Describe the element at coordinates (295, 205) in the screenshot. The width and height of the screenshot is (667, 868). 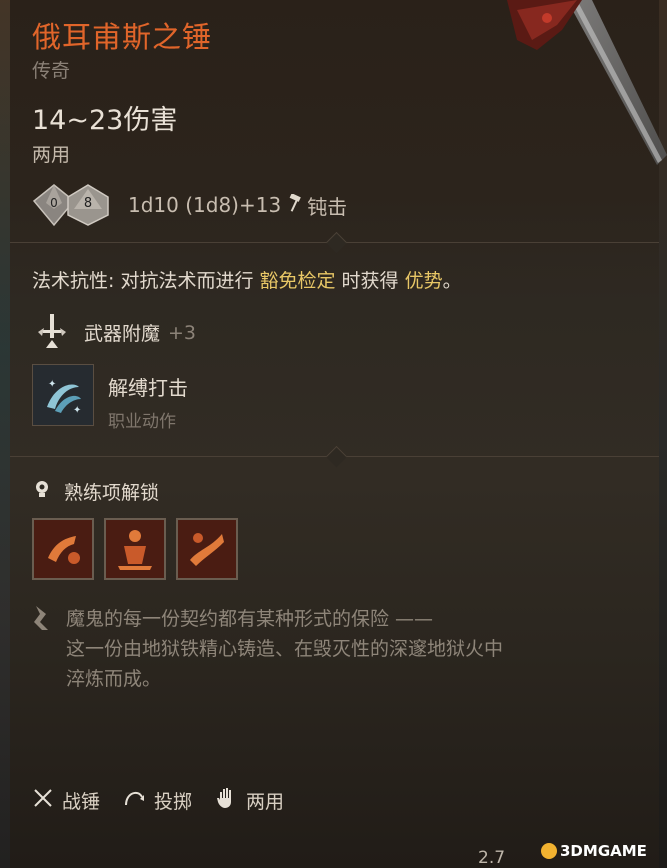
I see `bludgeoning-icon` at that location.